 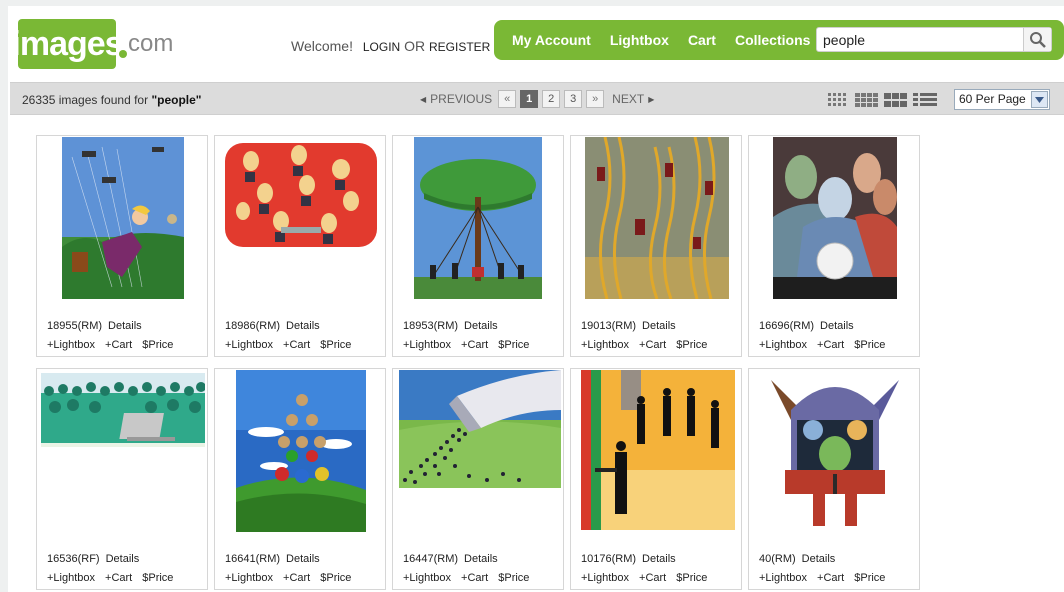 I want to click on pagination: ◀ PREVIOUS « 1 2 3 » NEXT ▶, so click(x=537, y=99).